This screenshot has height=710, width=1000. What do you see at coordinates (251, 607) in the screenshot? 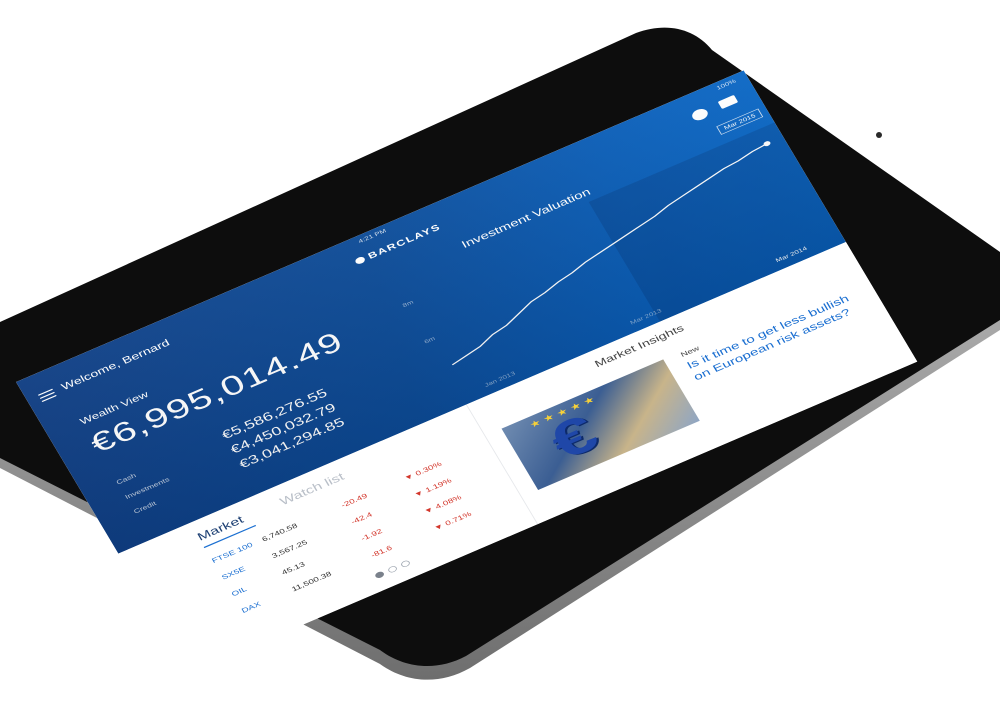
I see `market-name: DAX` at bounding box center [251, 607].